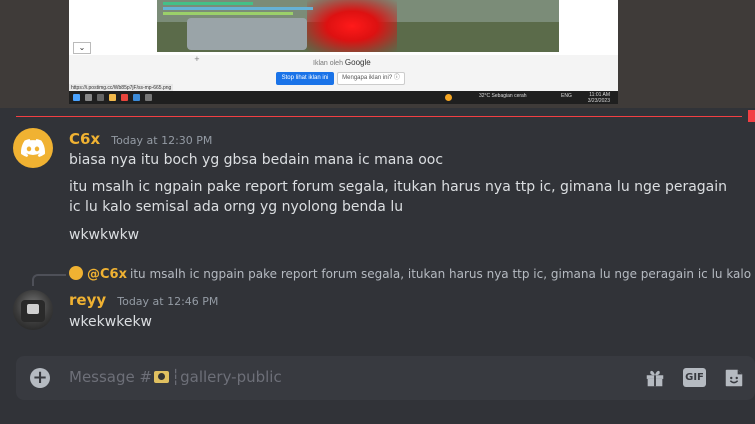 The width and height of the screenshot is (755, 424). I want to click on gift-icon, so click(655, 378).